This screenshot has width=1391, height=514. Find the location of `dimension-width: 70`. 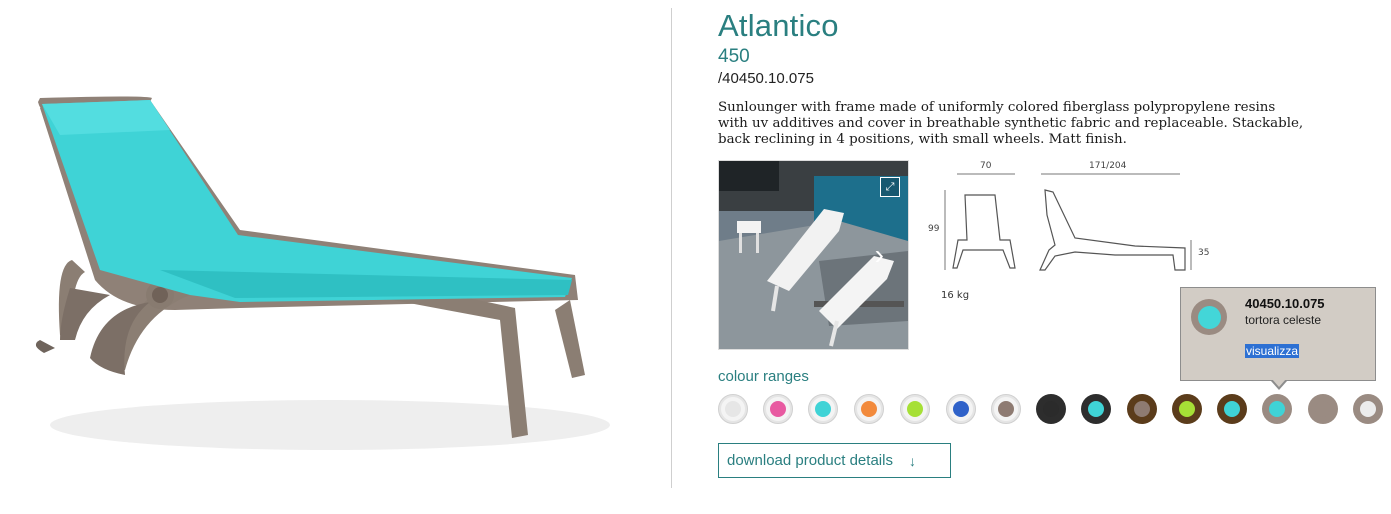

dimension-width: 70 is located at coordinates (986, 166).